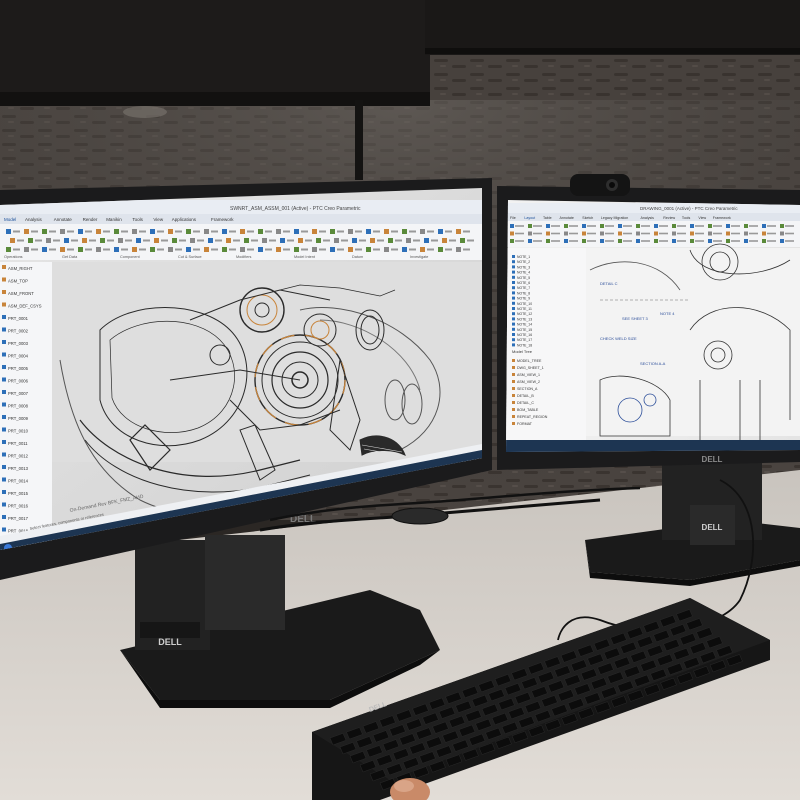  What do you see at coordinates (532, 417) in the screenshot?
I see `right-model-tree-item-8: REPEAT_REGION` at bounding box center [532, 417].